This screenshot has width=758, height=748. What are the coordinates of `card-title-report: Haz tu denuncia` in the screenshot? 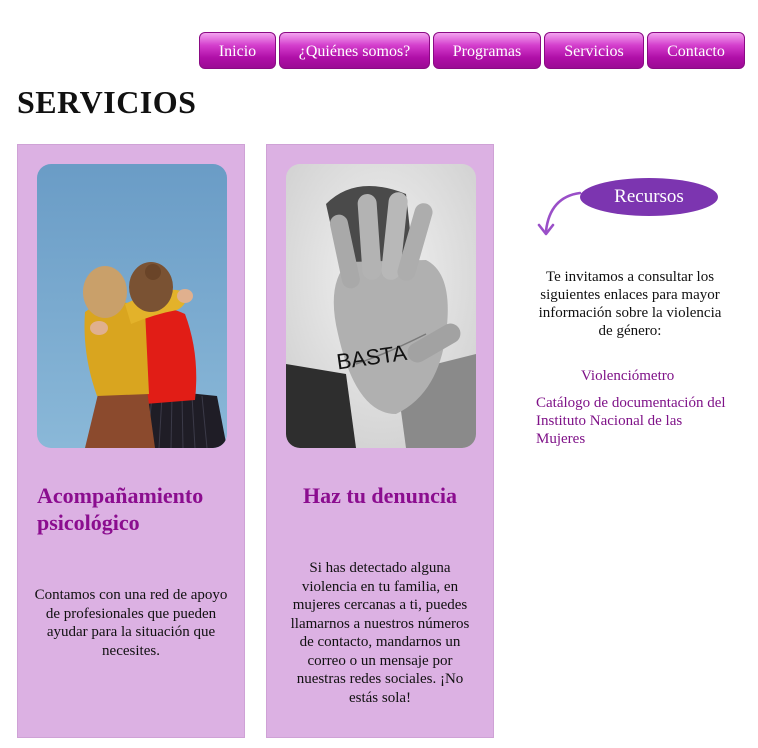 It's located at (380, 495).